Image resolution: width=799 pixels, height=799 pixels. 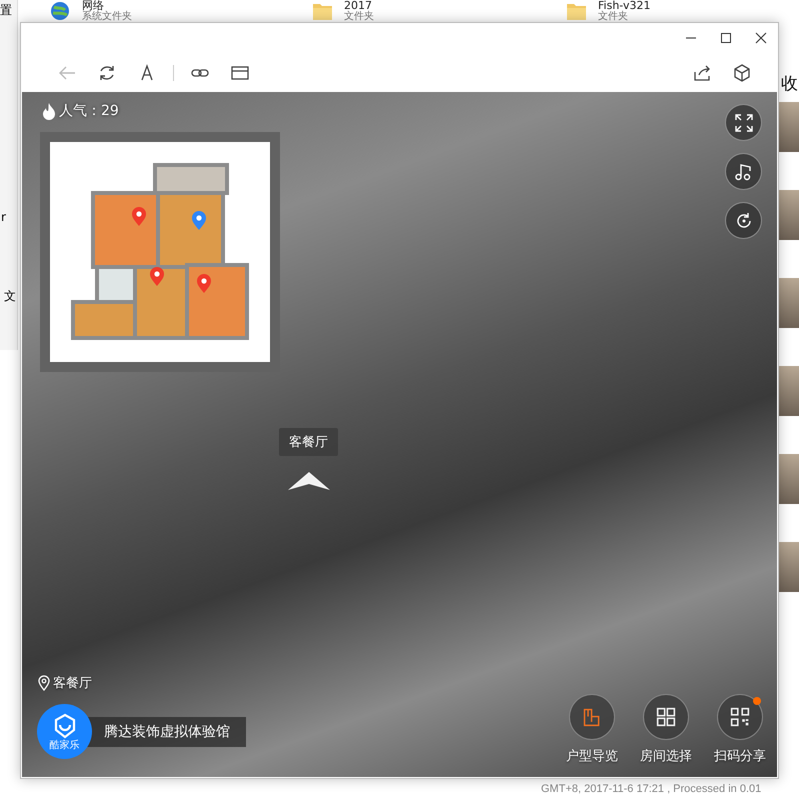 What do you see at coordinates (6, 10) in the screenshot?
I see `partial-text: 置` at bounding box center [6, 10].